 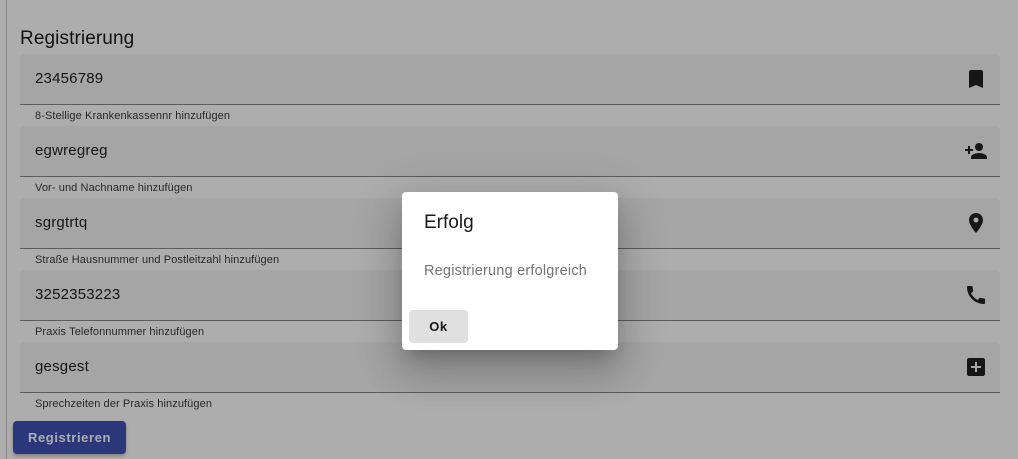 I want to click on success-dialog: Erfolg Registrierung erfolgreich Ok, so click(x=510, y=271).